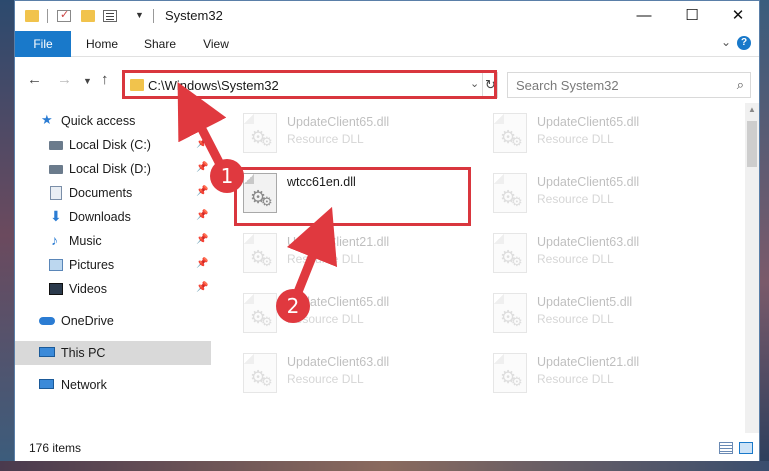 The height and width of the screenshot is (471, 769). What do you see at coordinates (85, 241) in the screenshot?
I see `sidebar-item-label: Music` at bounding box center [85, 241].